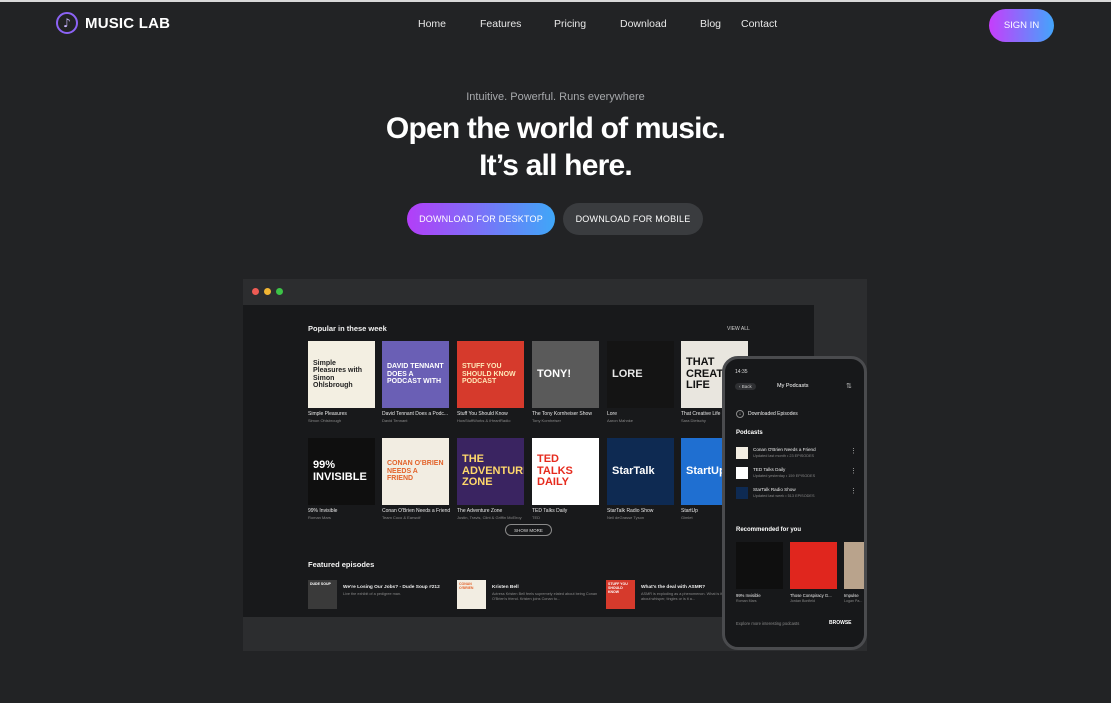 Image resolution: width=1111 pixels, height=703 pixels. Describe the element at coordinates (784, 476) in the screenshot. I see `mobile-podcast-meta: Updated yesterday • 159 EPISODES` at that location.